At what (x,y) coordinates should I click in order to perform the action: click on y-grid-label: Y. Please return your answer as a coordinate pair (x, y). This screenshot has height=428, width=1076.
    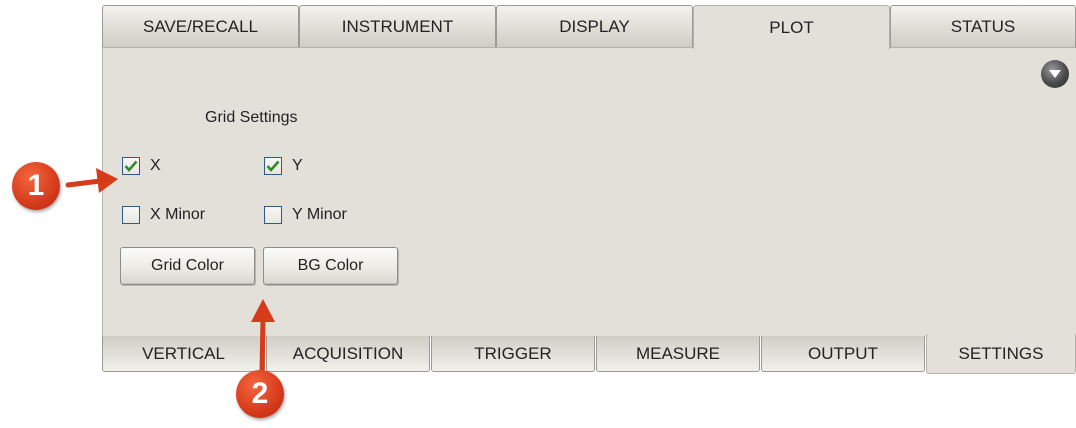
    Looking at the image, I should click on (297, 165).